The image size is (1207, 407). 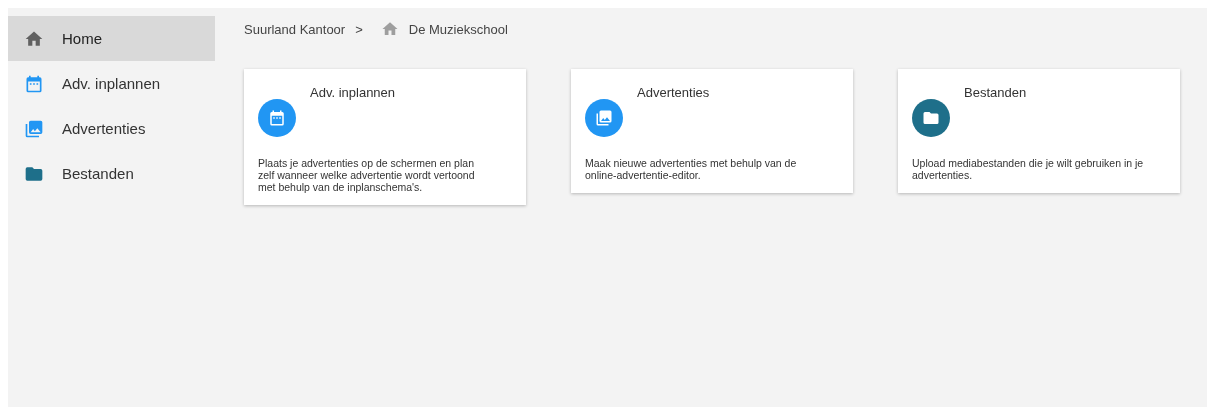 What do you see at coordinates (353, 92) in the screenshot?
I see `card-title: Adv. inplannen` at bounding box center [353, 92].